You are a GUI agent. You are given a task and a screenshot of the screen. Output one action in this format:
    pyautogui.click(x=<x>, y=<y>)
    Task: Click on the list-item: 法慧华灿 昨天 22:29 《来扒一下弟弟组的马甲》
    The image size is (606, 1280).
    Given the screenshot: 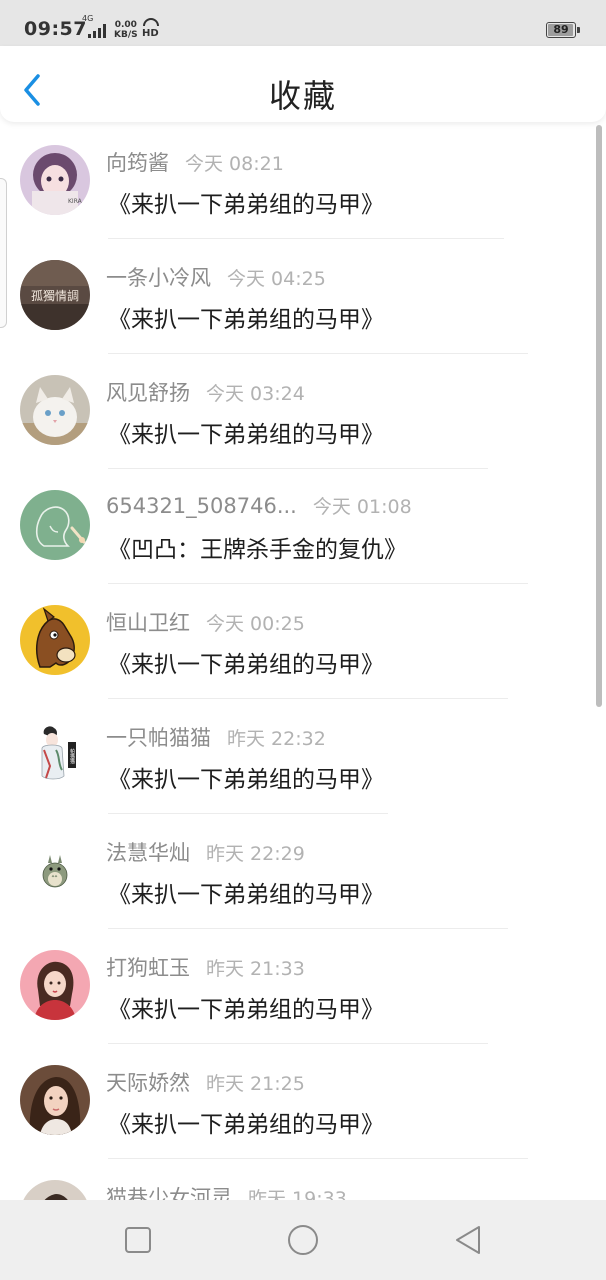 What is the action you would take?
    pyautogui.click(x=303, y=872)
    